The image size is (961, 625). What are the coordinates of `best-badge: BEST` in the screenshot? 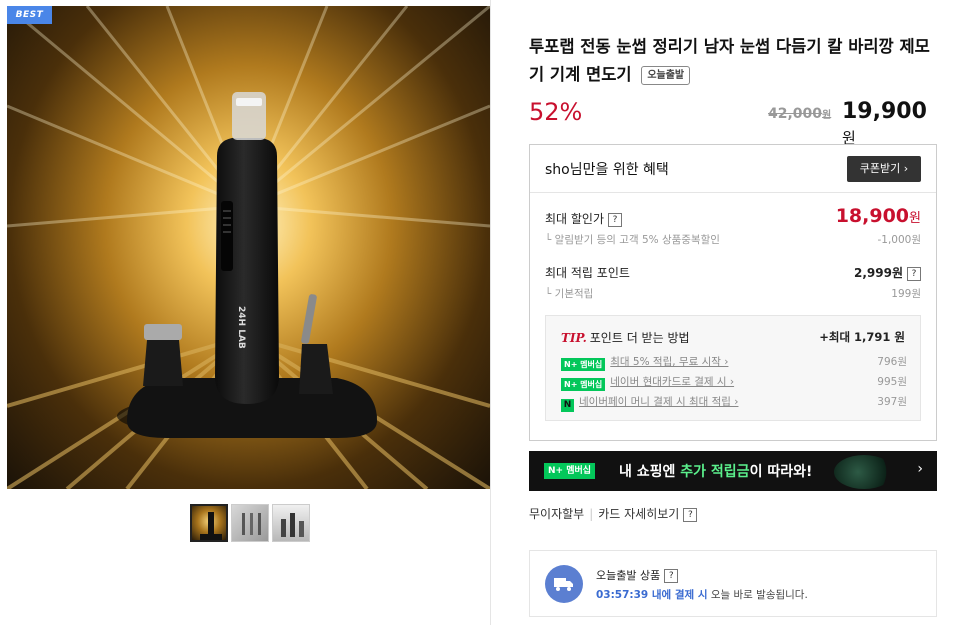 It's located at (29, 15).